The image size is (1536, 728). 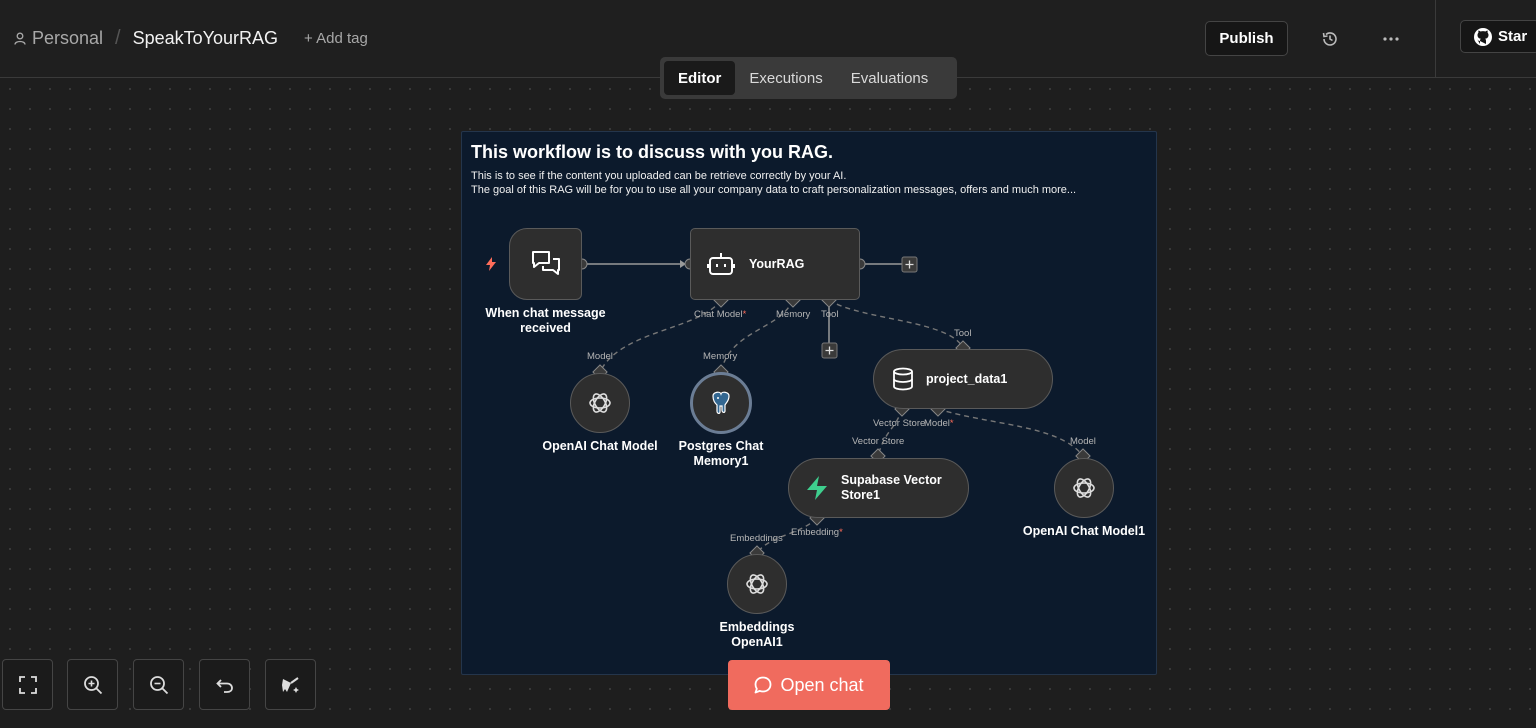 I want to click on add-tag-button: + Add tag, so click(x=336, y=38).